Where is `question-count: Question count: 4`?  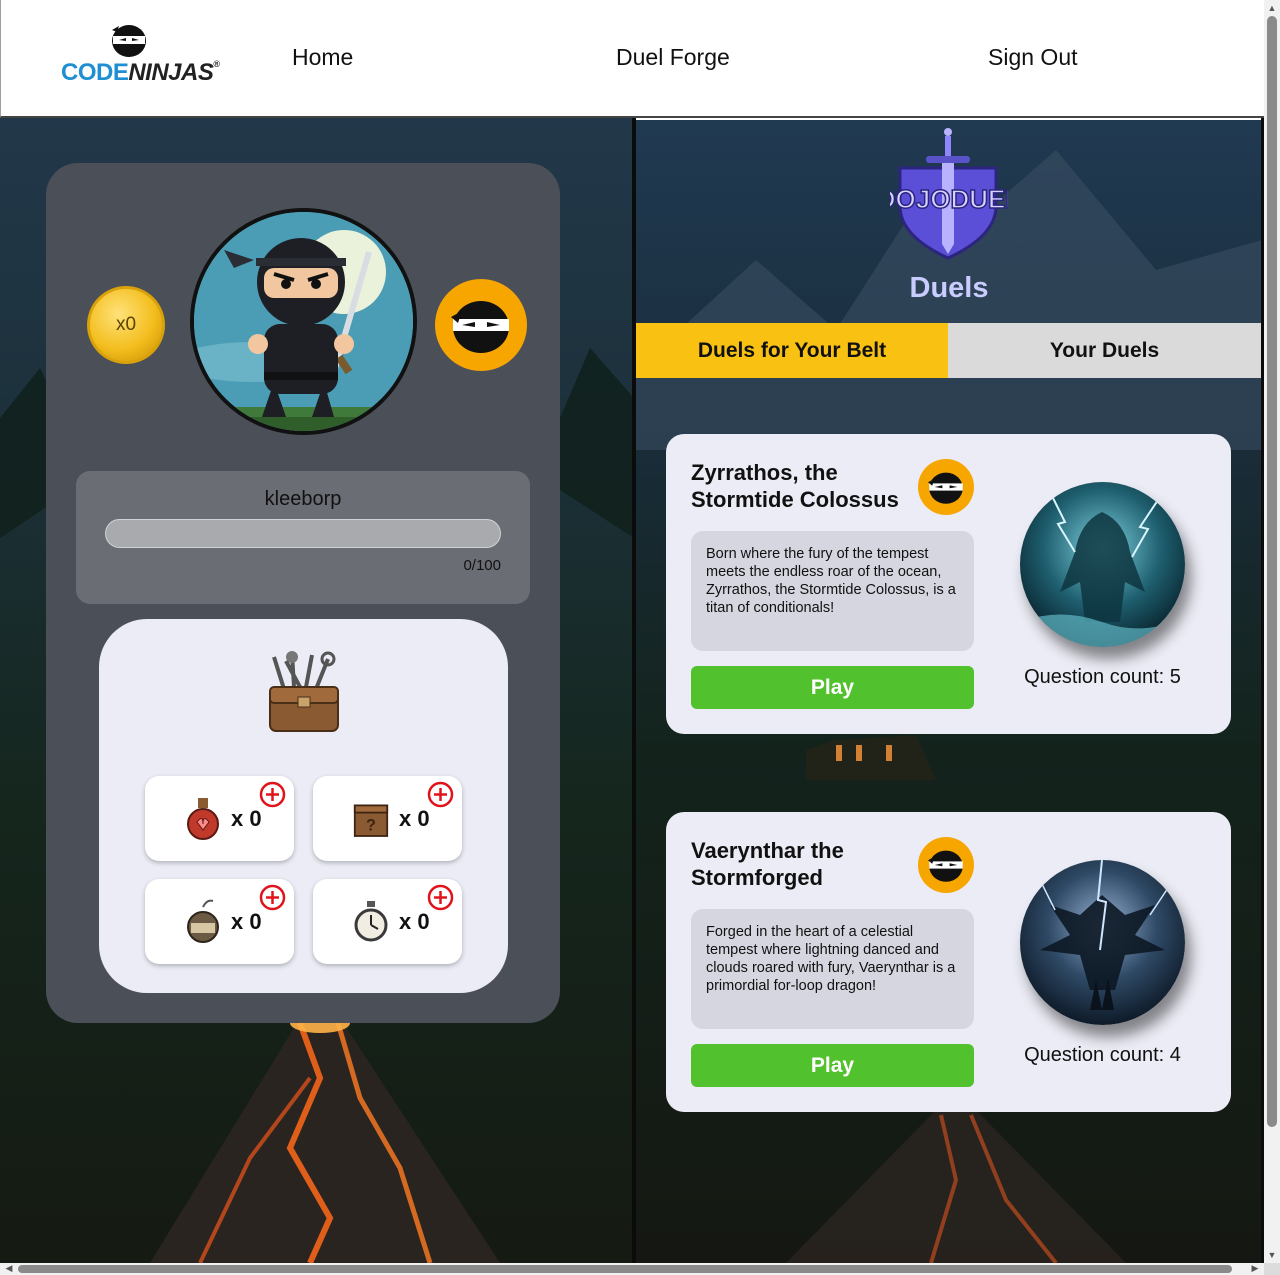 question-count: Question count: 4 is located at coordinates (1102, 1055).